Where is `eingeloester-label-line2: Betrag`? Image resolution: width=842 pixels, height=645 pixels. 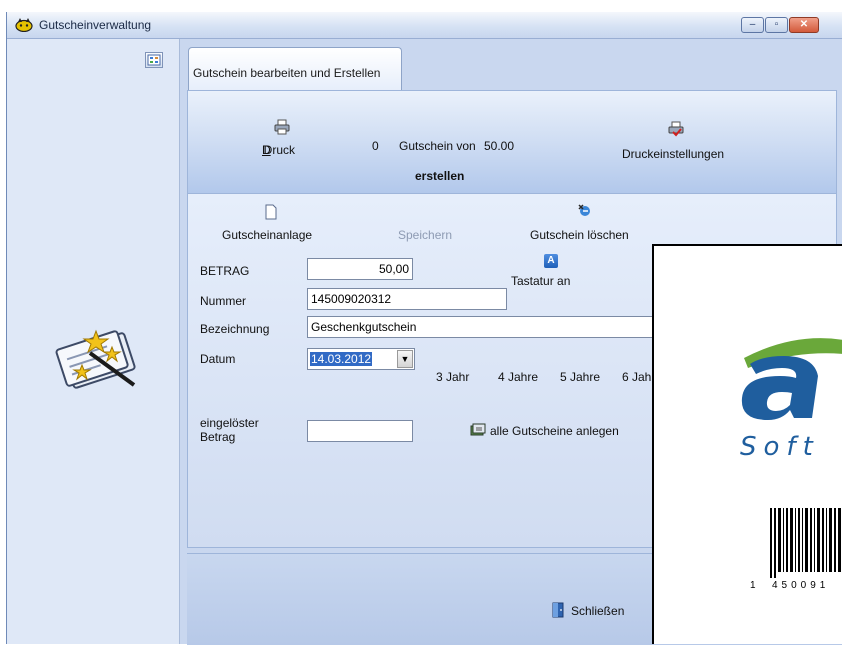 eingeloester-label-line2: Betrag is located at coordinates (218, 437).